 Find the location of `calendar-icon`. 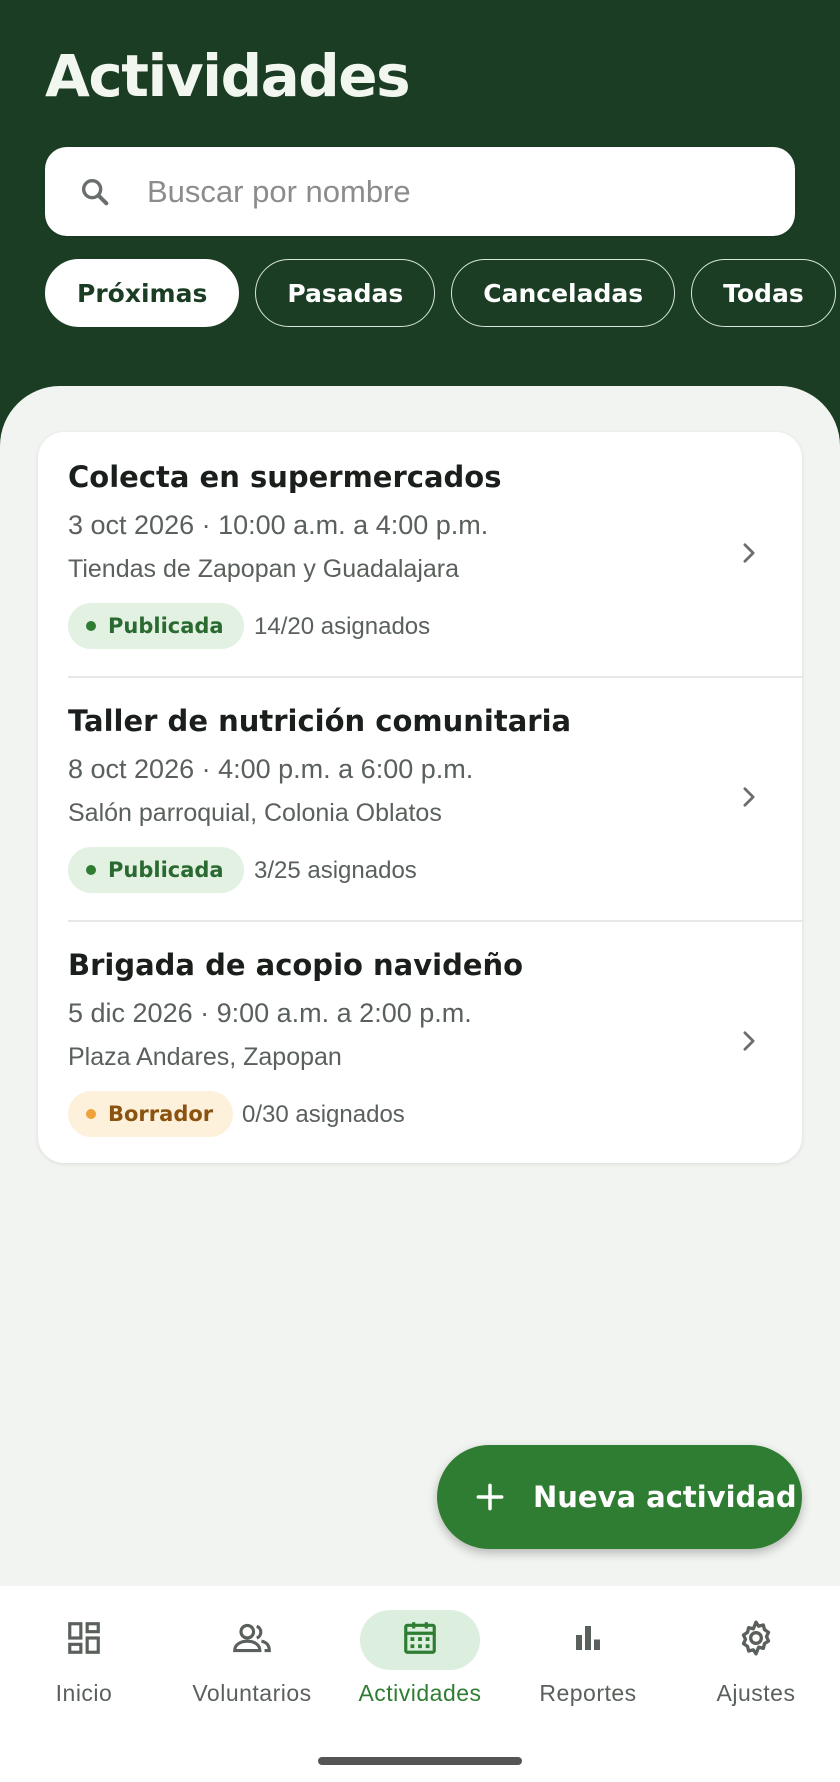

calendar-icon is located at coordinates (420, 1640).